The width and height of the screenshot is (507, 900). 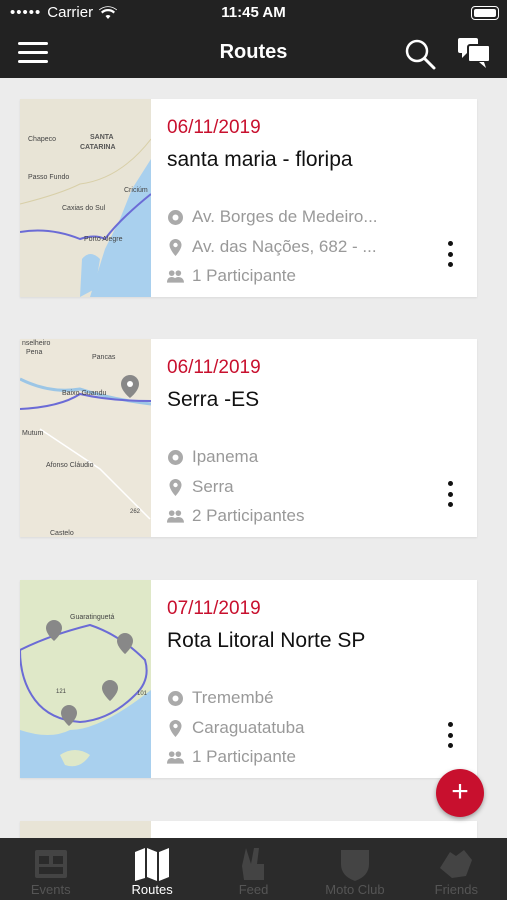 I want to click on map-label: Guaratinguetá, so click(x=92, y=617).